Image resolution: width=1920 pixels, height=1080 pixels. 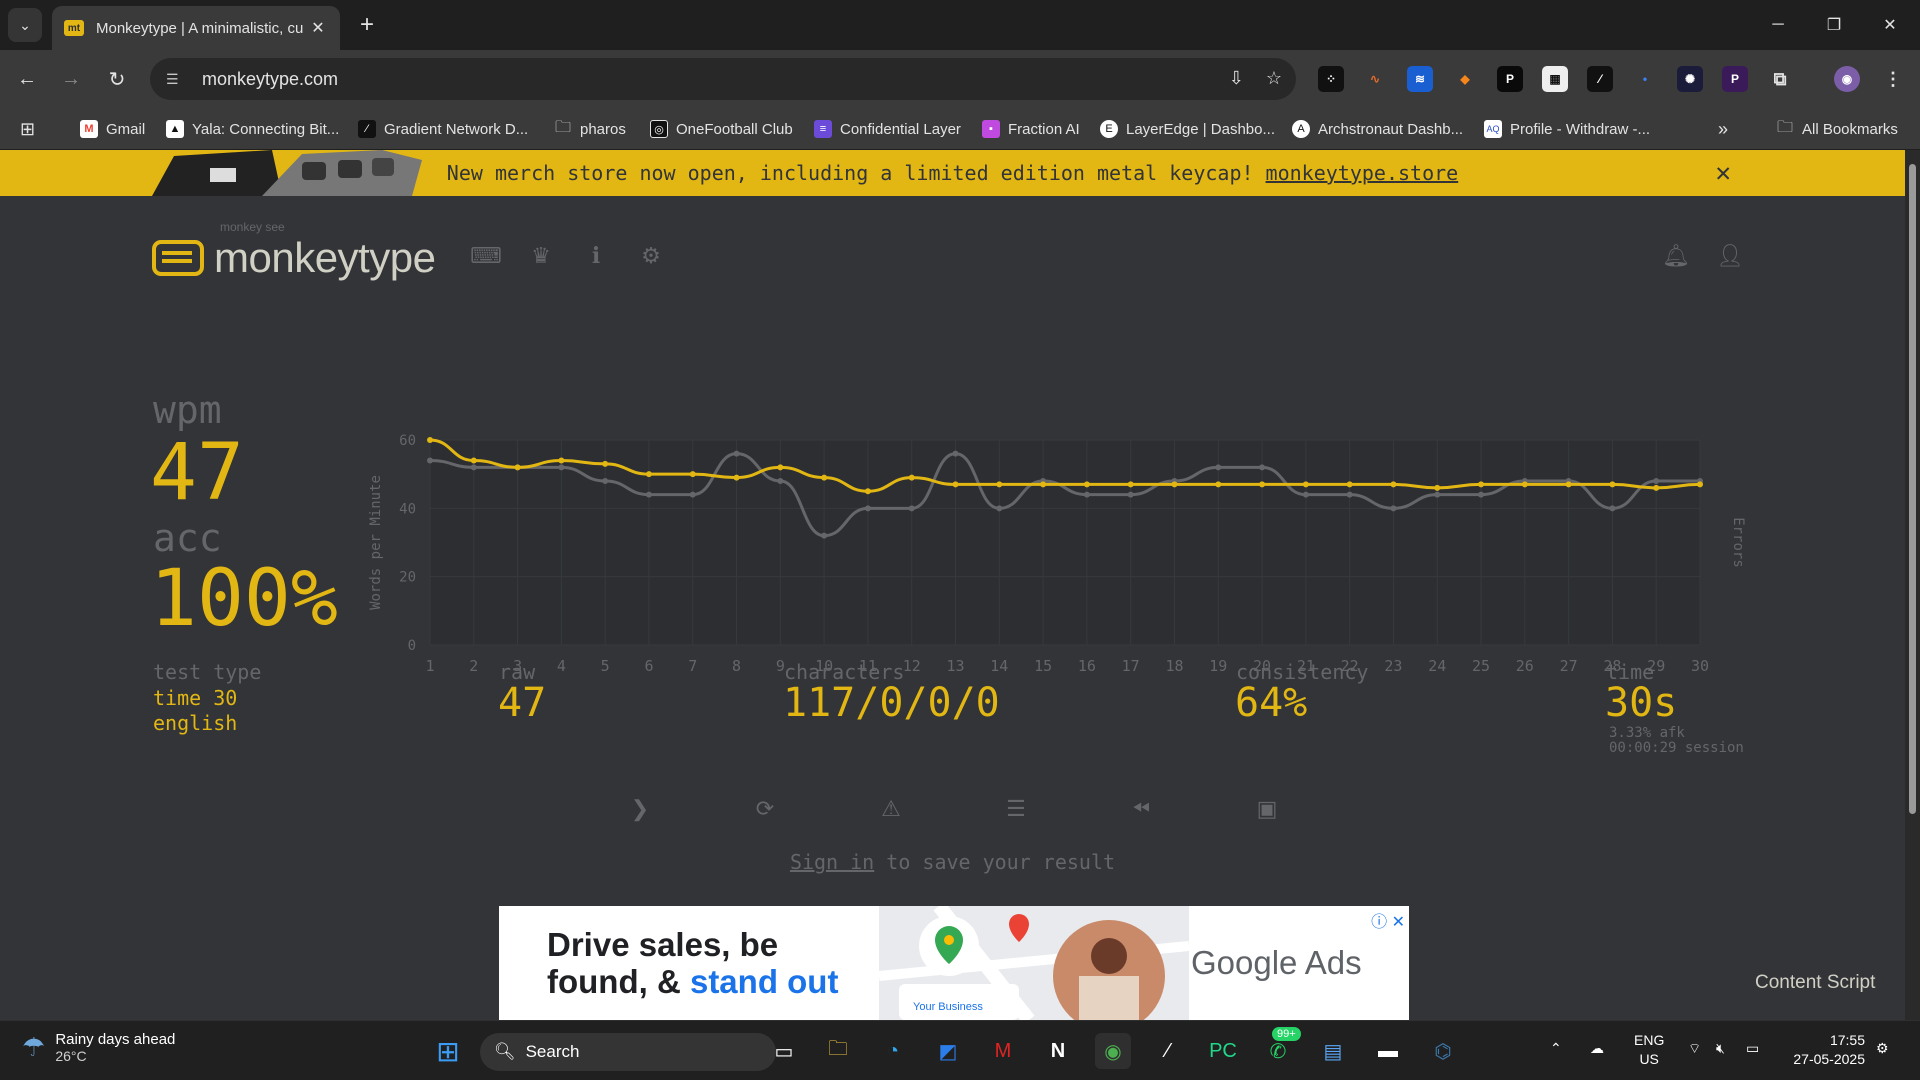 What do you see at coordinates (25, 25) in the screenshot?
I see `tab-search-button: ⌄` at bounding box center [25, 25].